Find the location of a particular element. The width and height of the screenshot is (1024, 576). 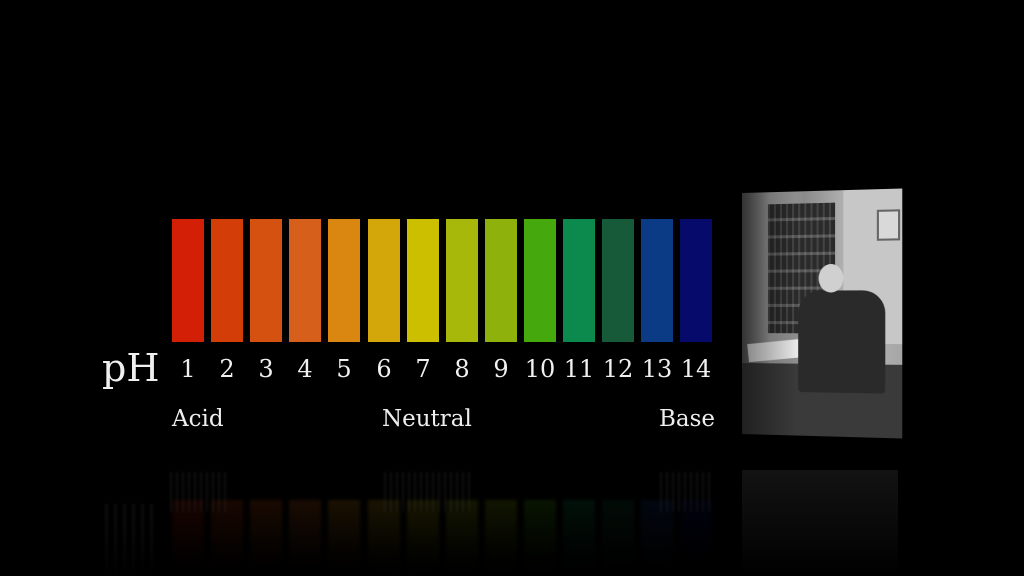

photo-shade is located at coordinates (822, 313).